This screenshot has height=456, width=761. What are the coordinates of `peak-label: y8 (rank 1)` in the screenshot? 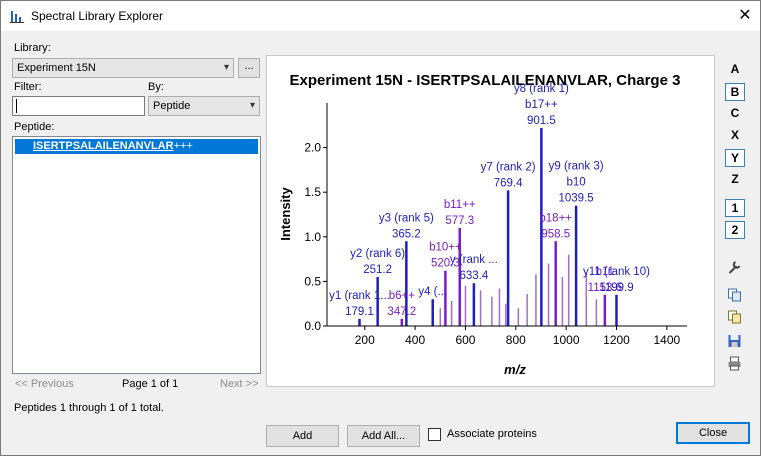 It's located at (541, 89).